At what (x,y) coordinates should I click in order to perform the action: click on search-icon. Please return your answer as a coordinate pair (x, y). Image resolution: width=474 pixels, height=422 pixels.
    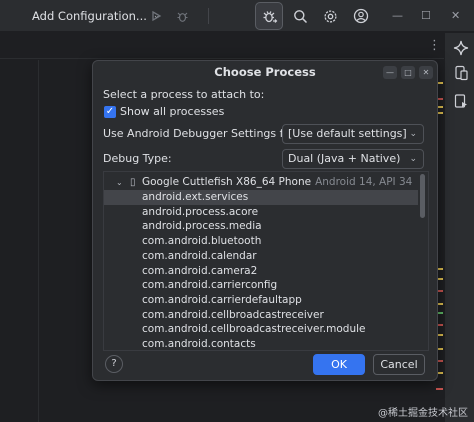
    Looking at the image, I should click on (300, 16).